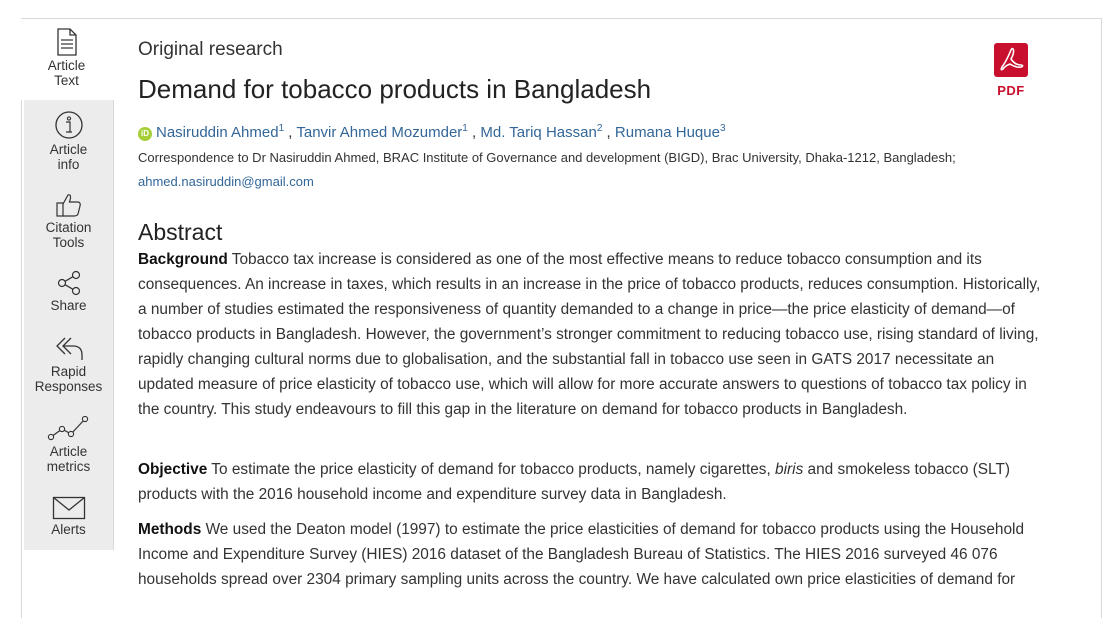 This screenshot has height=618, width=1106. What do you see at coordinates (68, 305) in the screenshot?
I see `sidebar-item-label: Share` at bounding box center [68, 305].